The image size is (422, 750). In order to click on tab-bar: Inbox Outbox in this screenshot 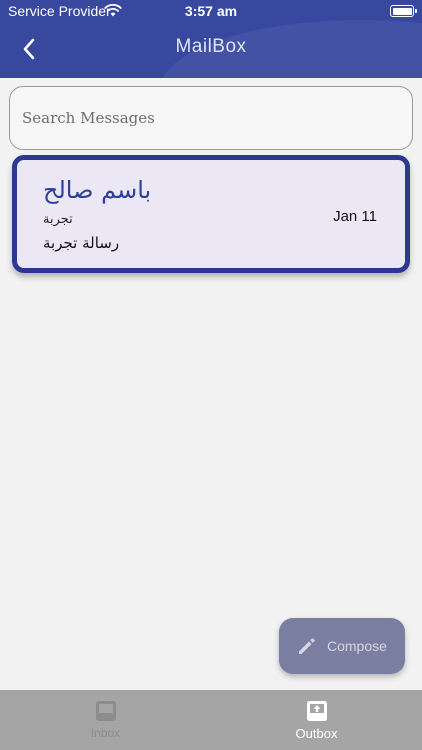, I will do `click(211, 720)`.